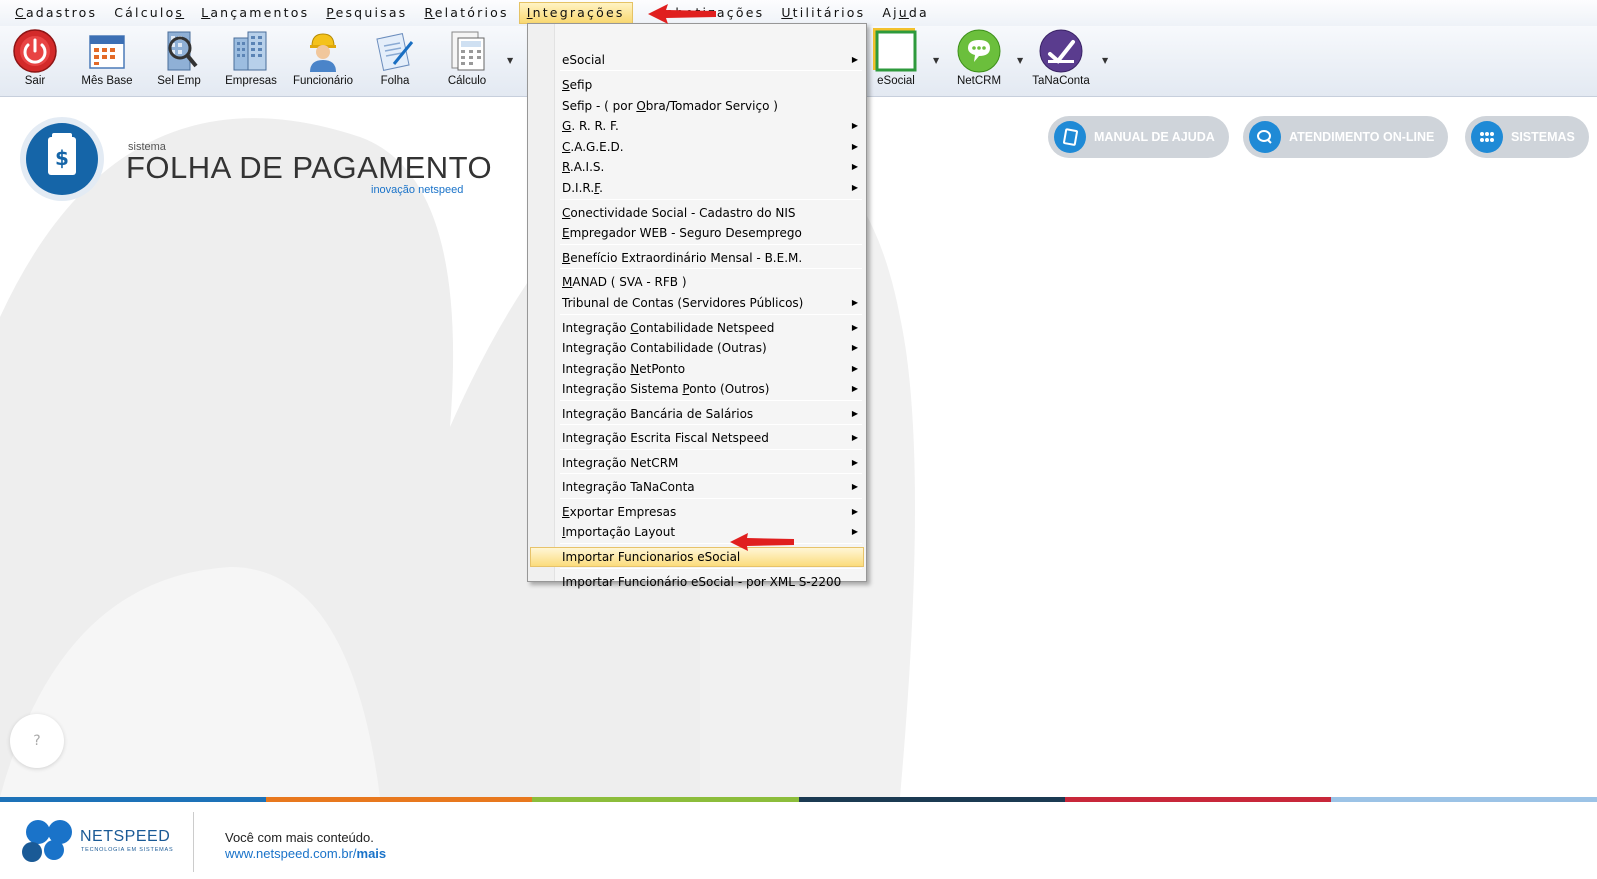 This screenshot has width=1597, height=879. What do you see at coordinates (697, 389) in the screenshot?
I see `menu-item-sistema-ponto: Integração Sistema Ponto (Outros) ▶` at bounding box center [697, 389].